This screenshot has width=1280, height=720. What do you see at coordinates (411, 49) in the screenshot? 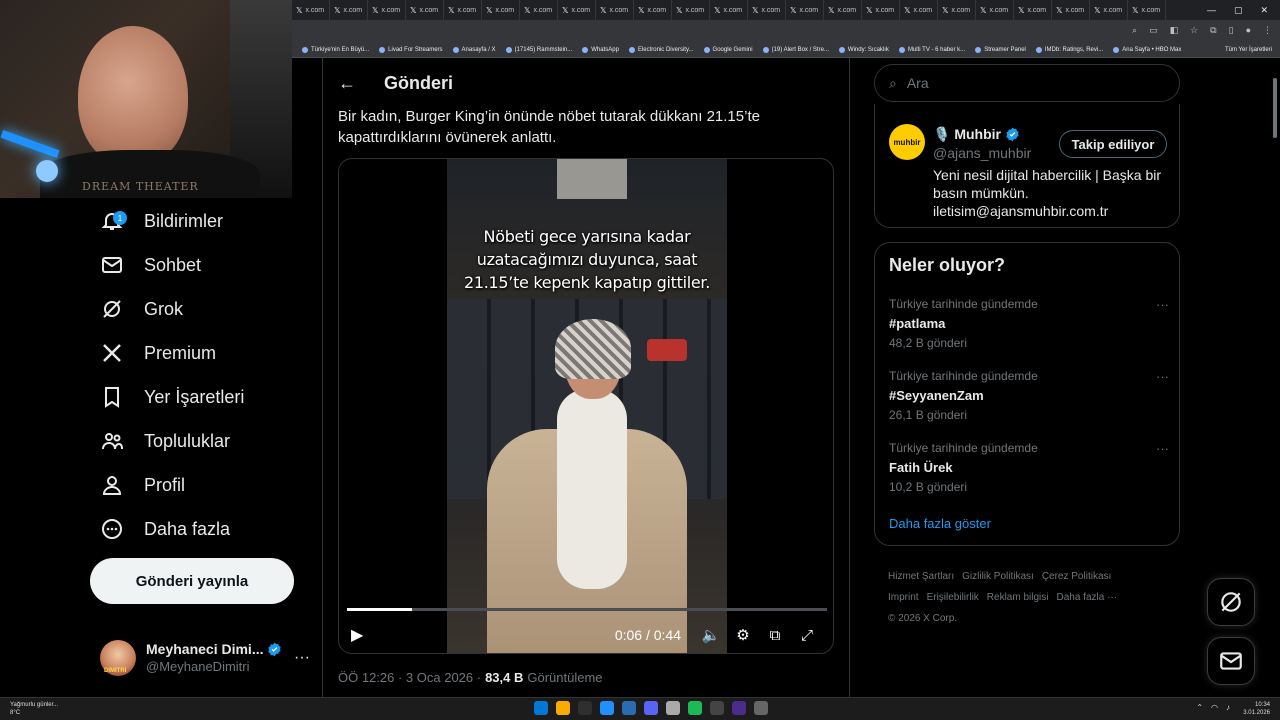
I see `bookmark-item: Livad For Streamers` at bounding box center [411, 49].